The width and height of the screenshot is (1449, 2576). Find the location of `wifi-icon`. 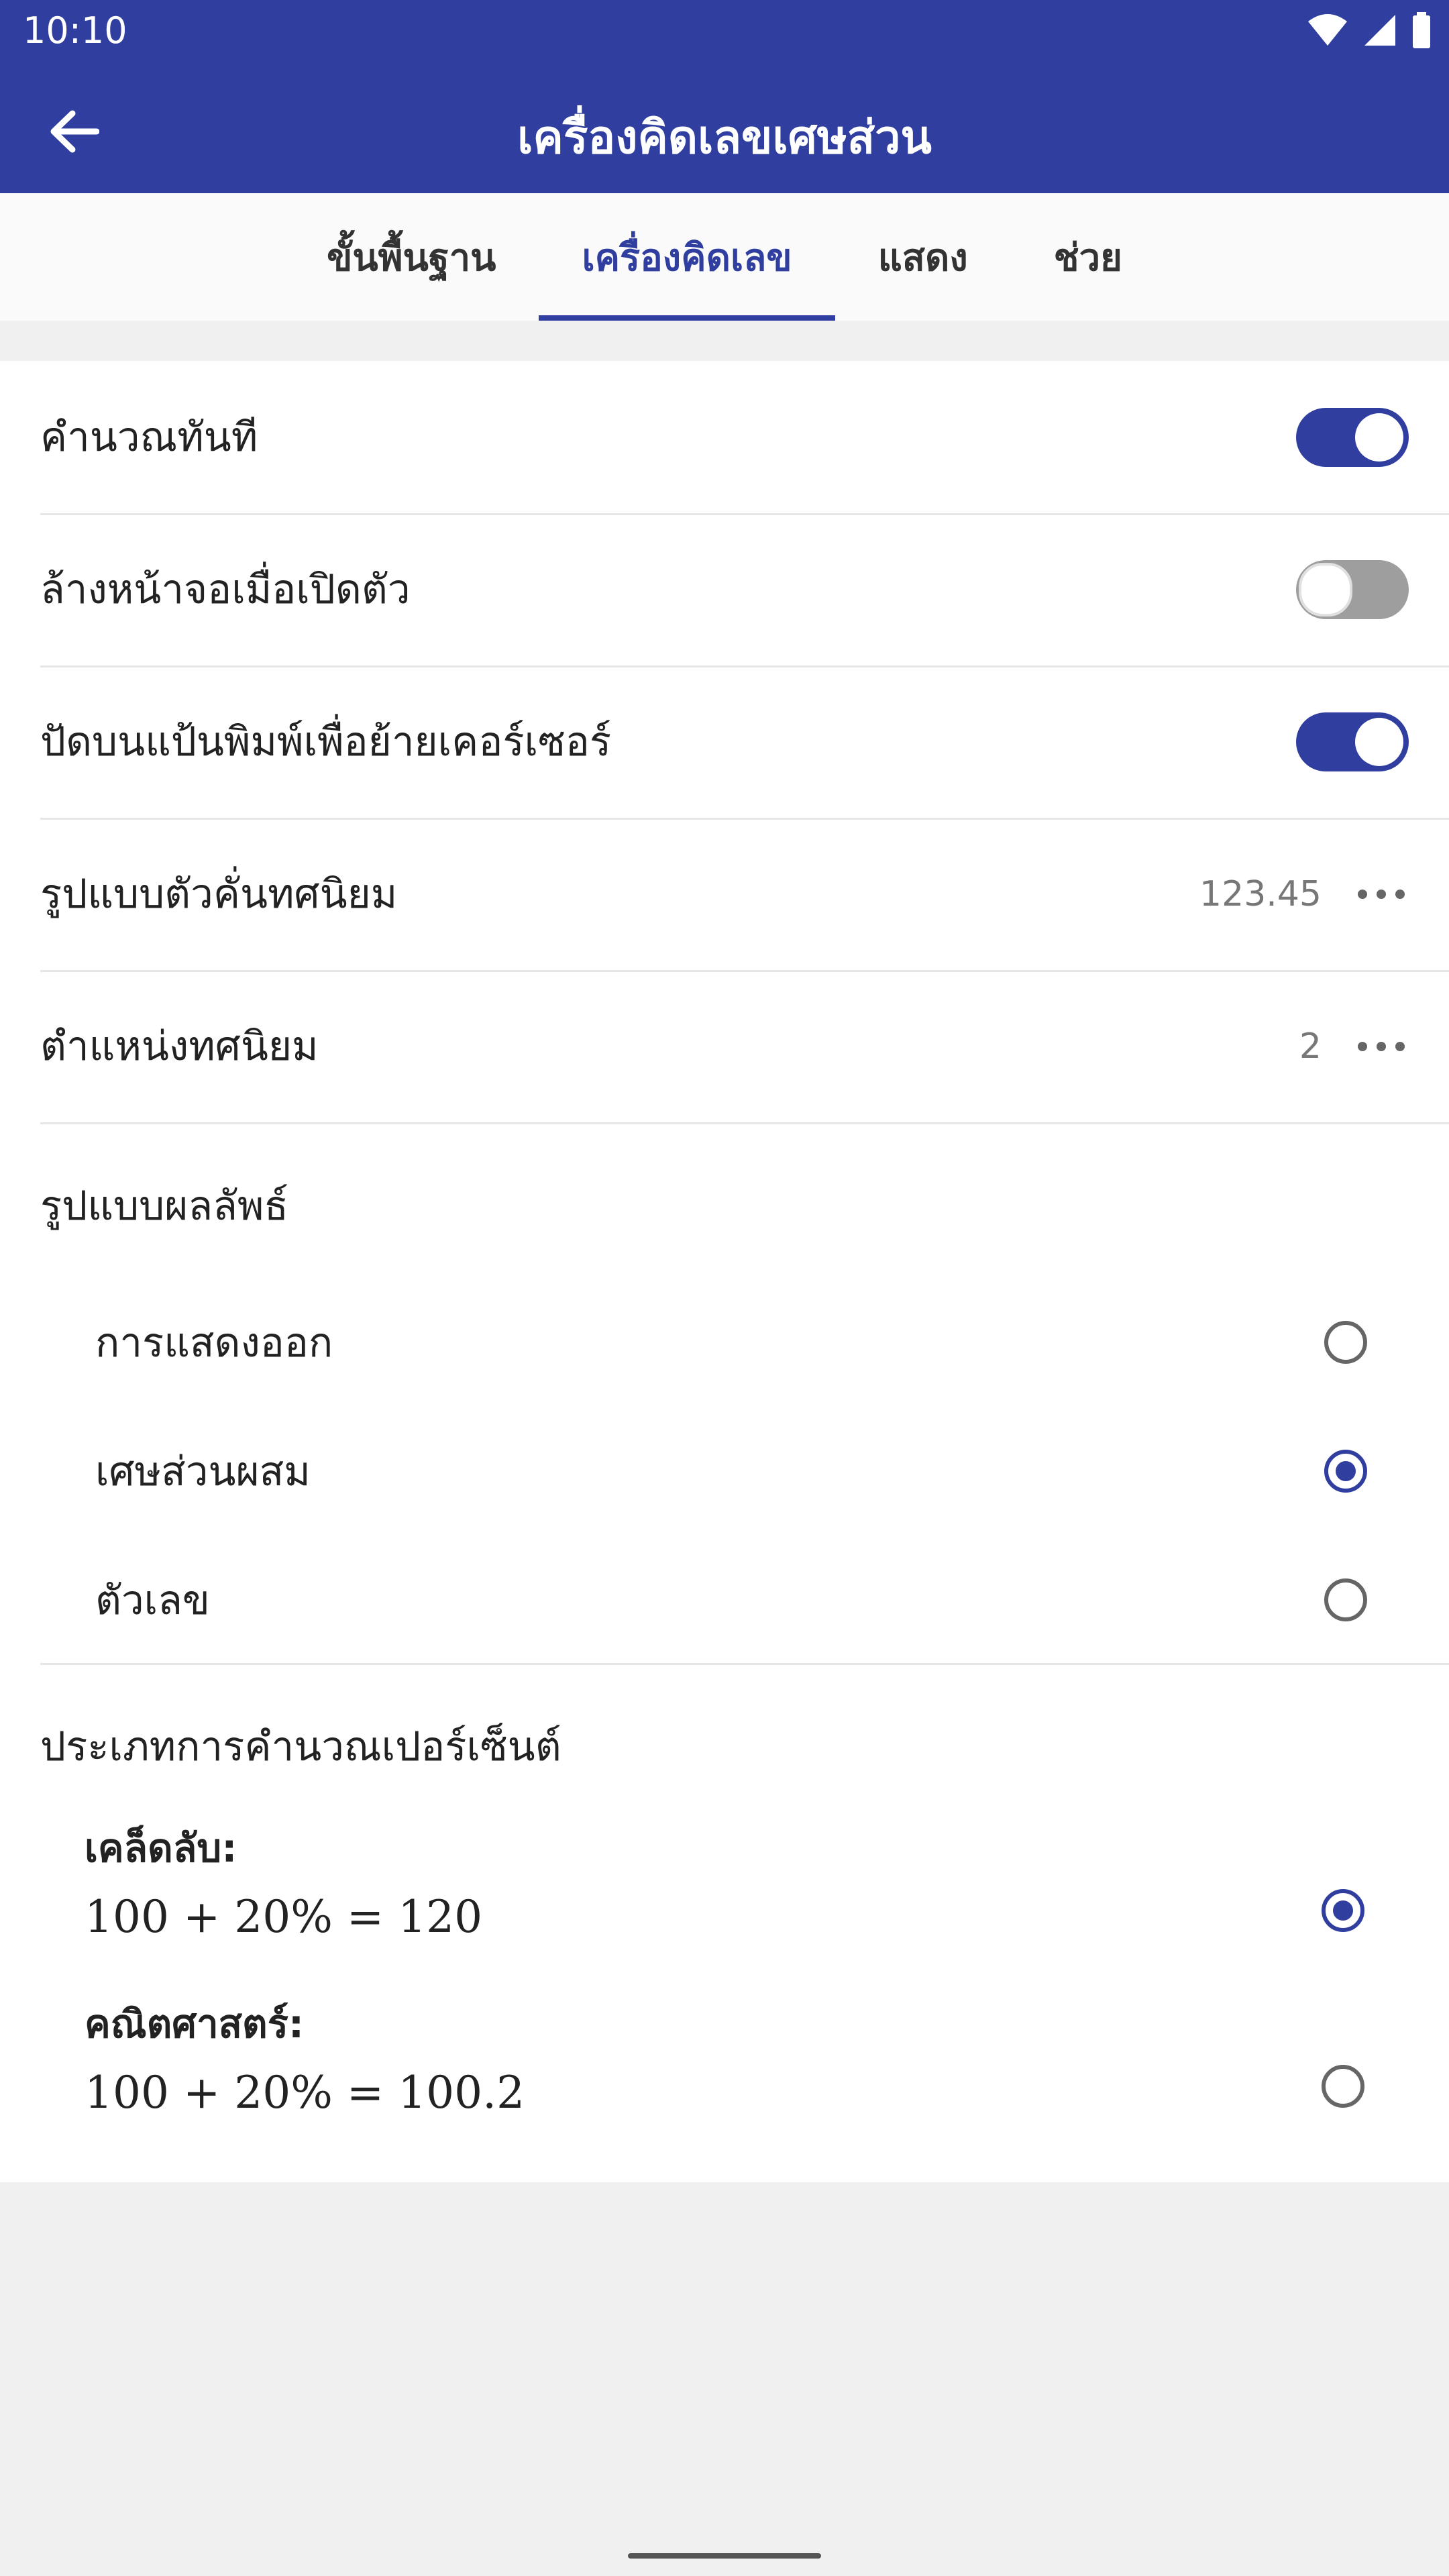

wifi-icon is located at coordinates (1327, 30).